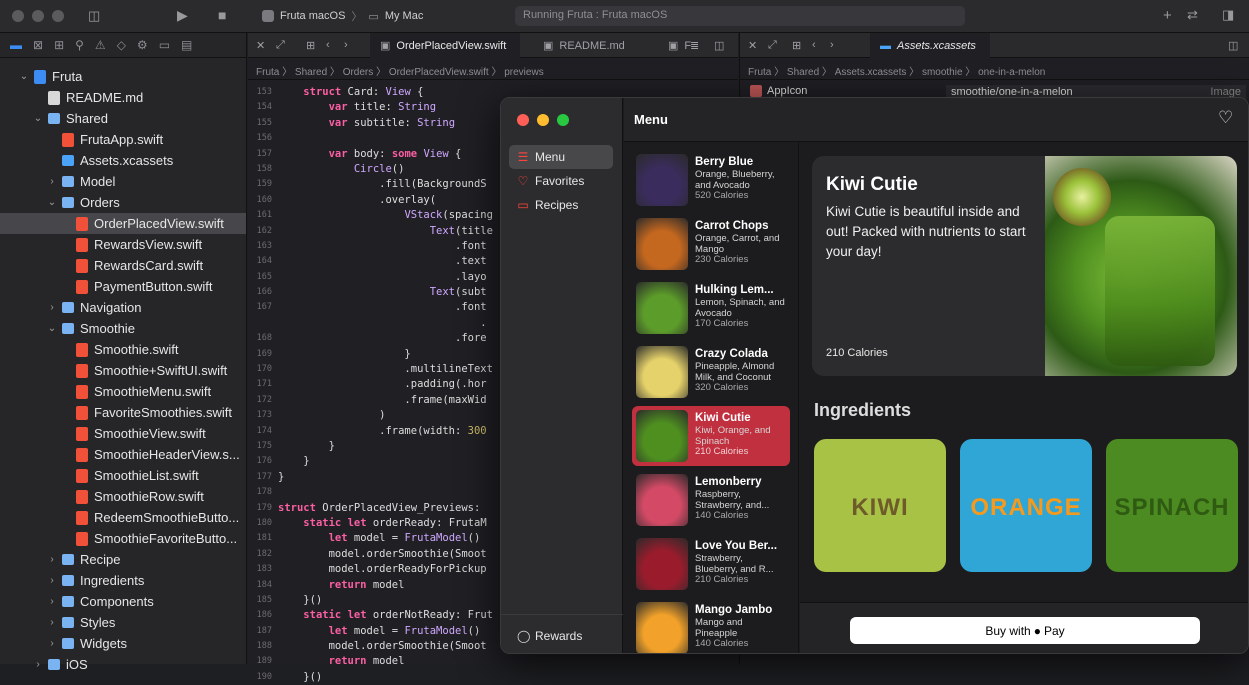 This screenshot has height=685, width=1249. I want to click on add-icon: +, so click(1167, 15).